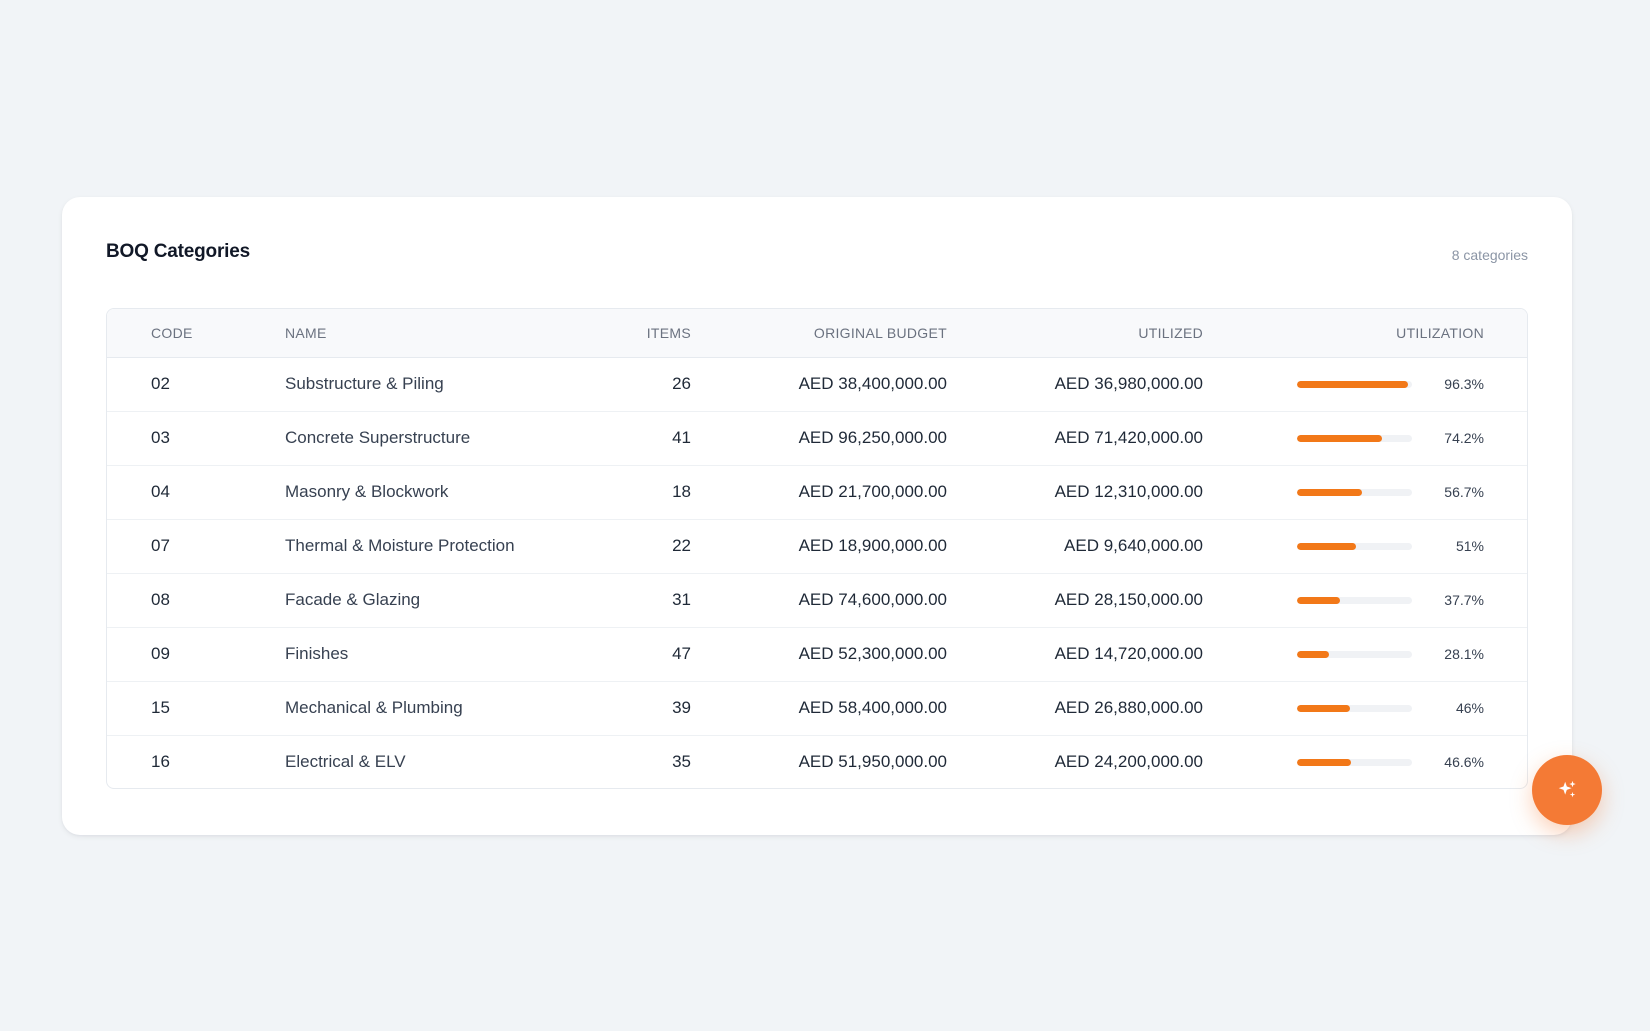 This screenshot has height=1031, width=1650. I want to click on utilization-cell: 51%, so click(1343, 546).